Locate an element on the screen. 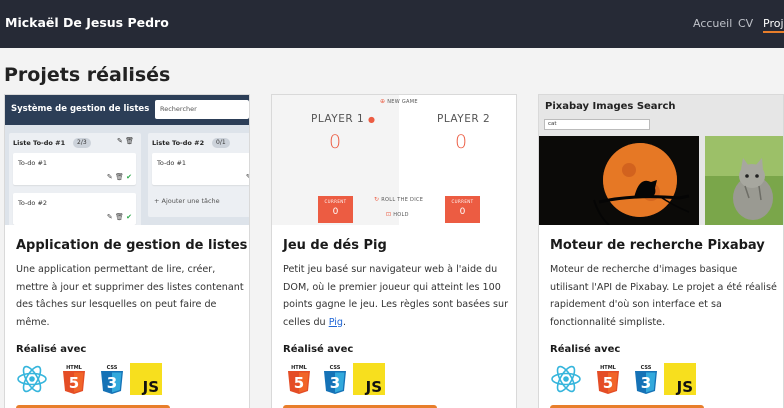 Image resolution: width=784 pixels, height=408 pixels. nav-link-cv: CV is located at coordinates (745, 23).